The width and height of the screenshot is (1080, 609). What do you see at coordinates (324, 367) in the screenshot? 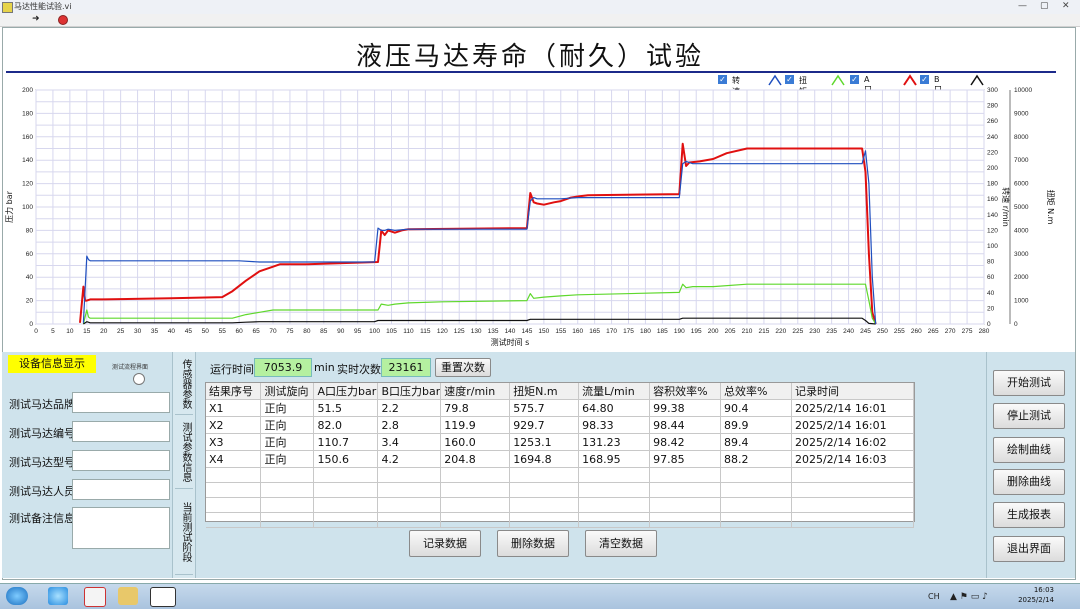
I see `run-time-unit: min` at bounding box center [324, 367].